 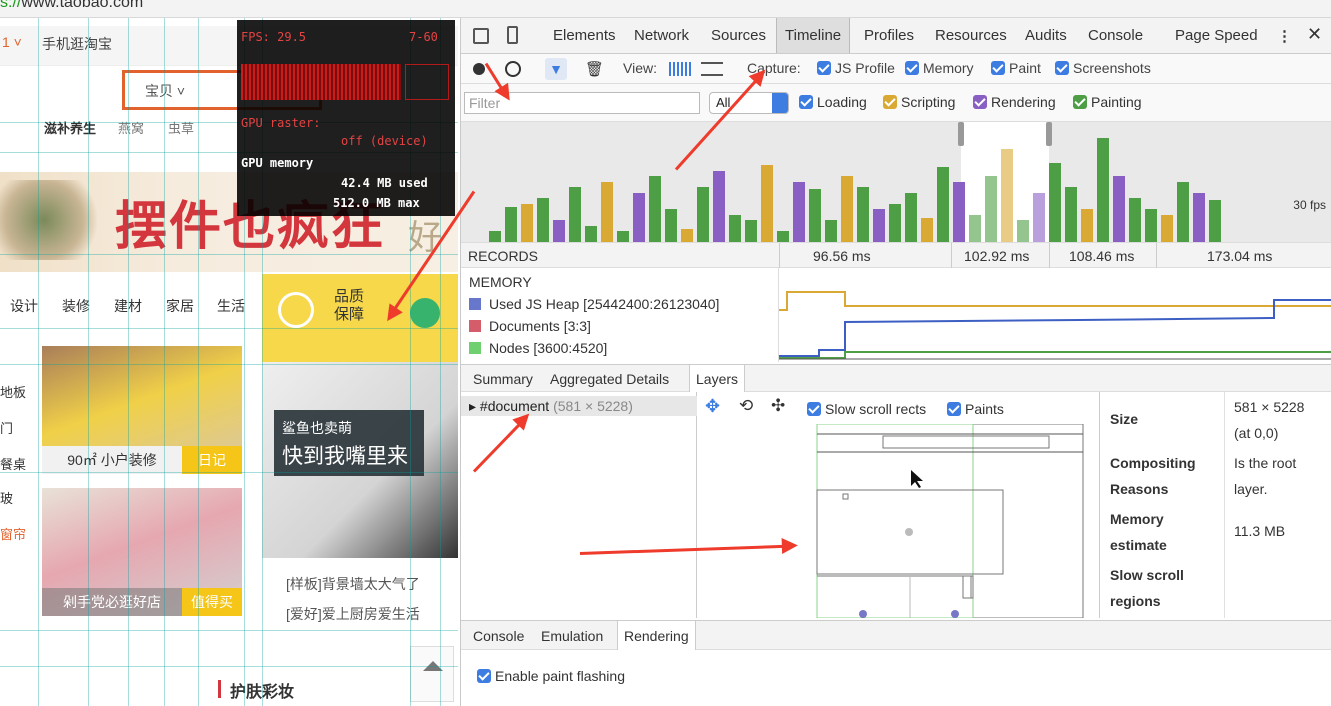 What do you see at coordinates (866, 409) in the screenshot?
I see `option-slow-scroll-rects: Slow scroll rects` at bounding box center [866, 409].